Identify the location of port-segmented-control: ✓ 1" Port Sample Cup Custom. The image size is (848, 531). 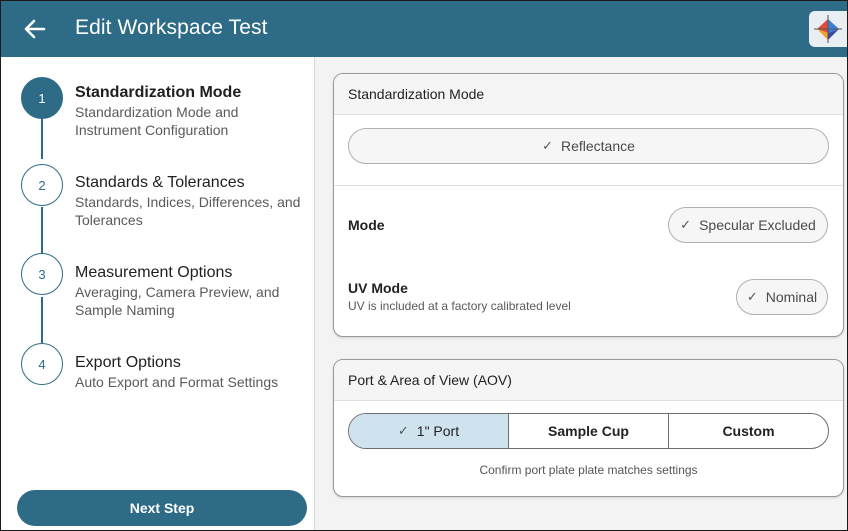
(588, 431).